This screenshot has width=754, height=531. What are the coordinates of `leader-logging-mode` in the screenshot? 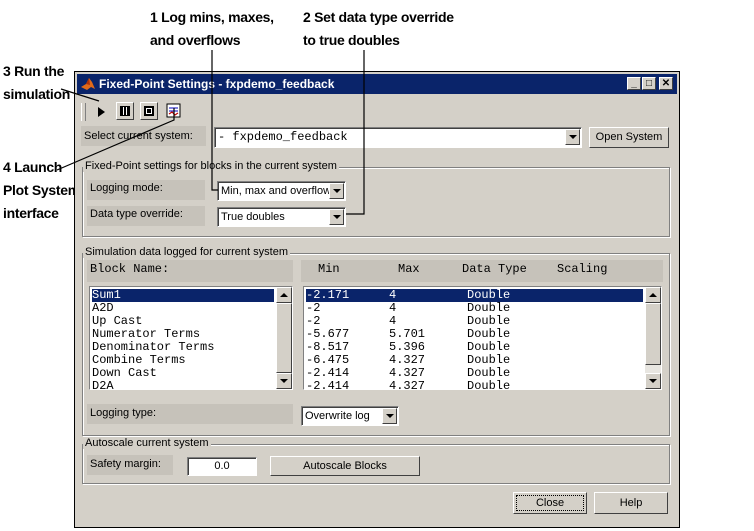 It's located at (214, 120).